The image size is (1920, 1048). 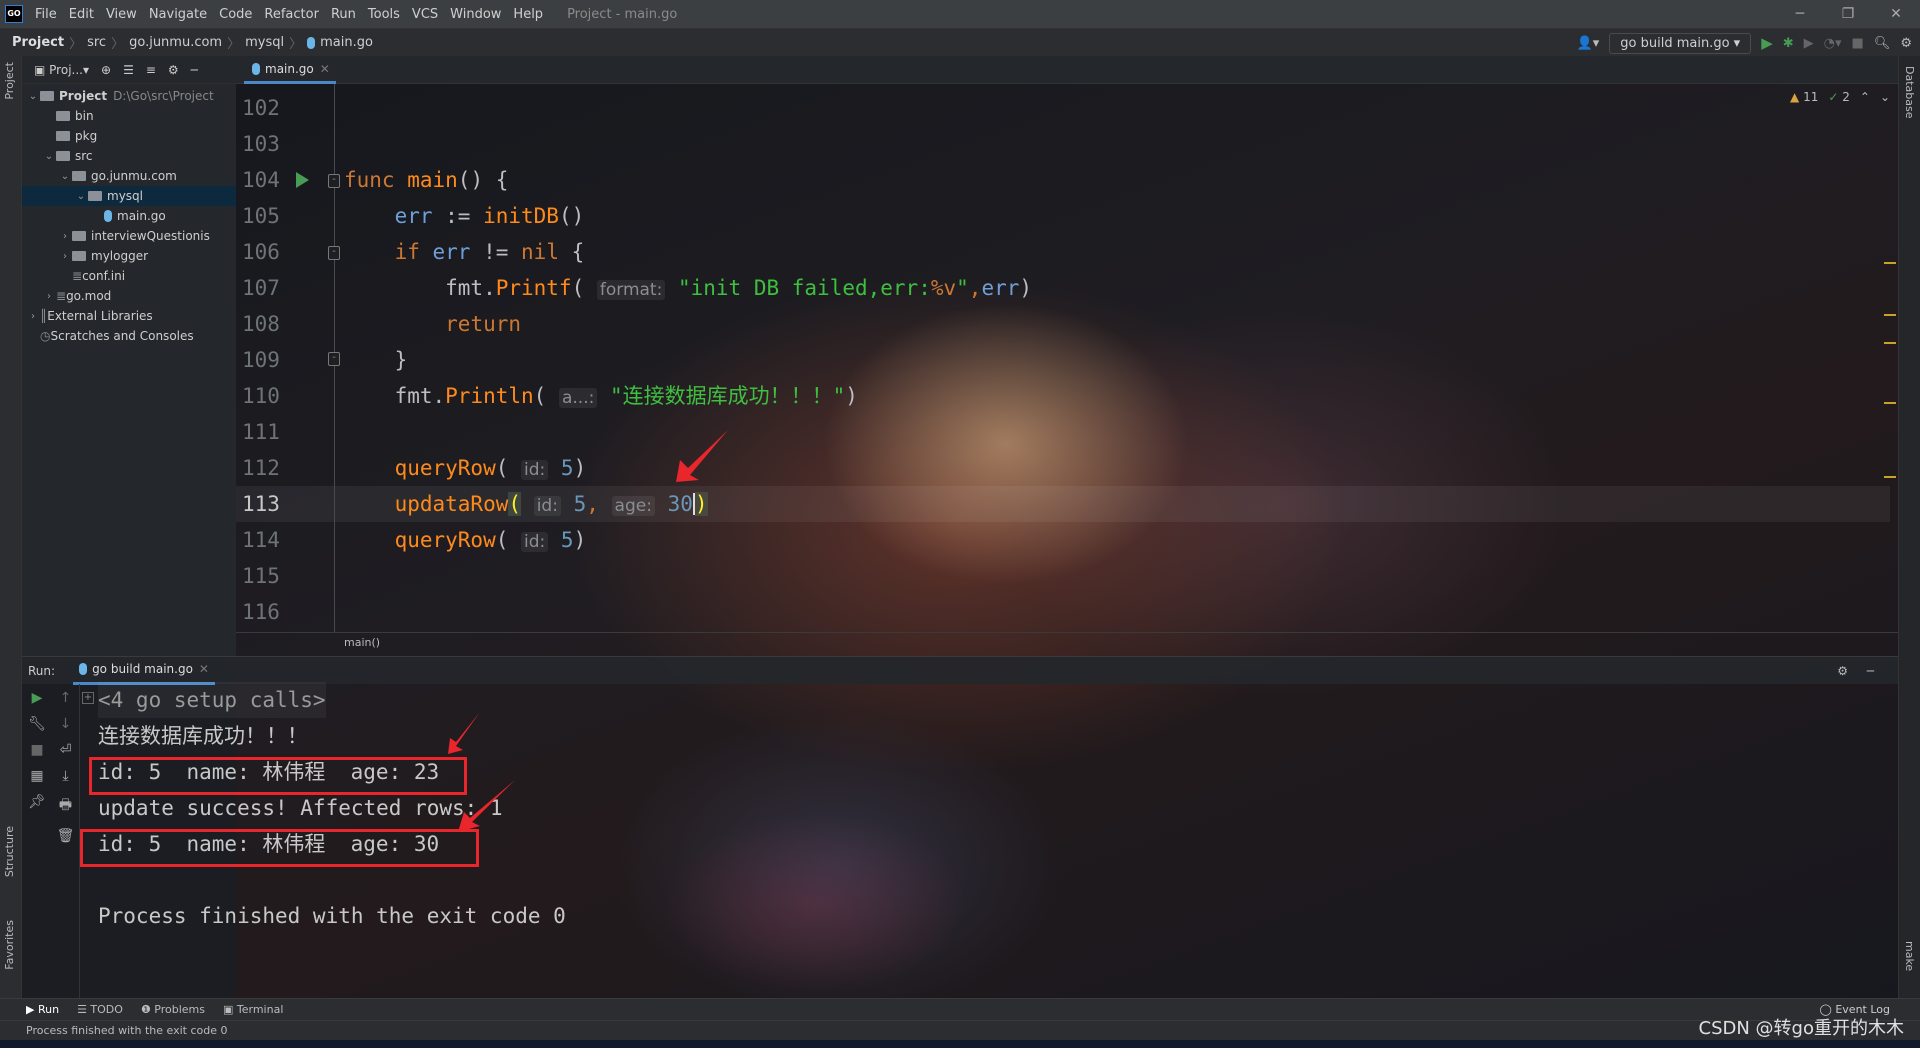 What do you see at coordinates (61, 70) in the screenshot?
I see `project-view-dropdown: ▣ Proj...▾` at bounding box center [61, 70].